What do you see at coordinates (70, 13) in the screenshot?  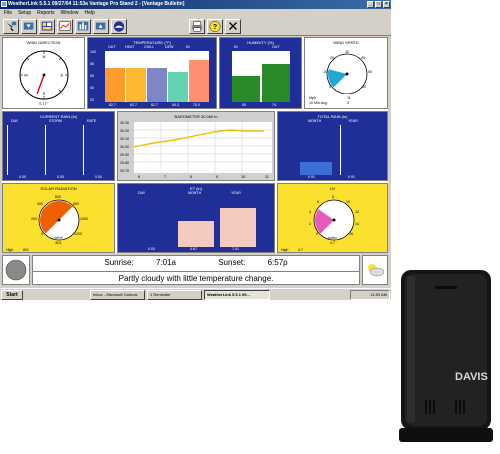 I see `menu-window: Window` at bounding box center [70, 13].